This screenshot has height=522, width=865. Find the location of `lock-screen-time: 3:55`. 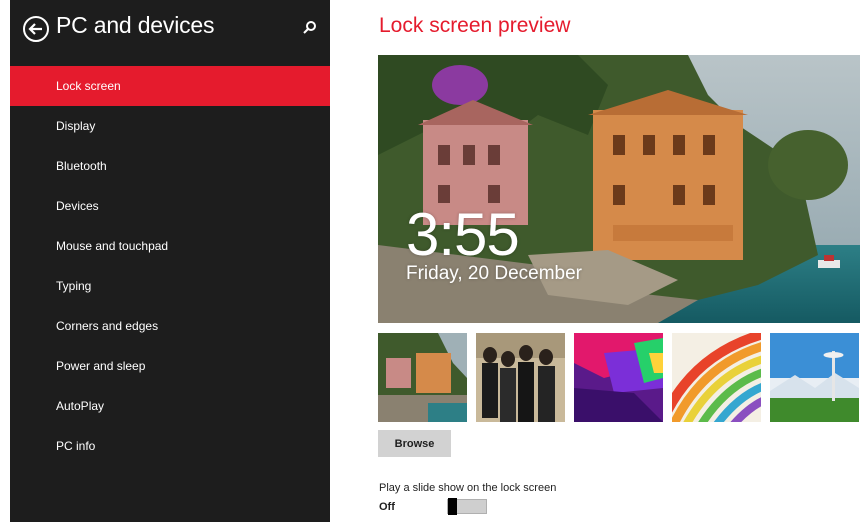

lock-screen-time: 3:55 is located at coordinates (463, 234).